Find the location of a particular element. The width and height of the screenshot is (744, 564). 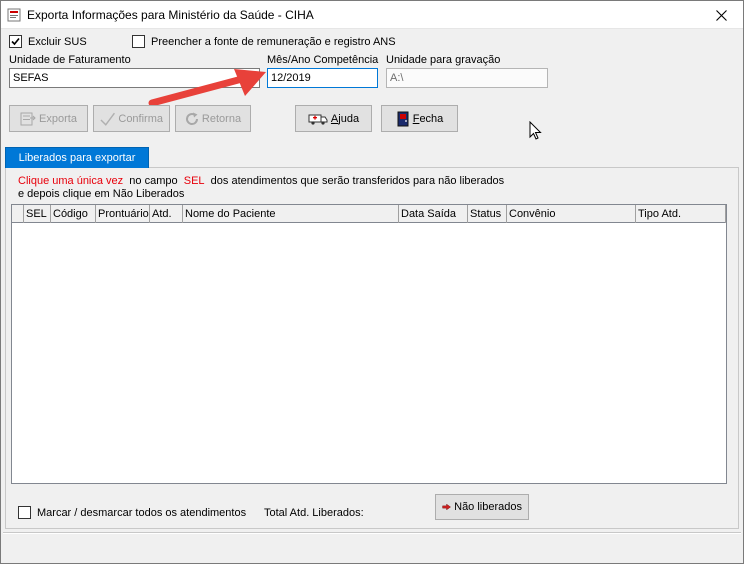

annotation-arrow-icon is located at coordinates (207, 88).